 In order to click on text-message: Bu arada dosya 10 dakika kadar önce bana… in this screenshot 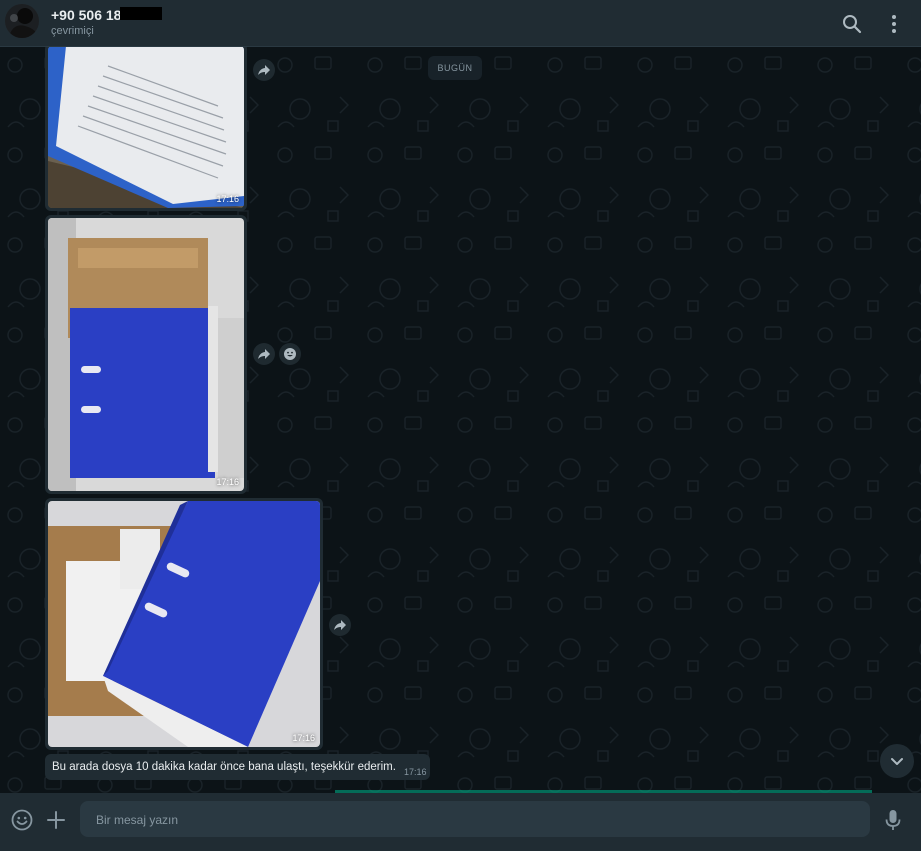, I will do `click(237, 767)`.